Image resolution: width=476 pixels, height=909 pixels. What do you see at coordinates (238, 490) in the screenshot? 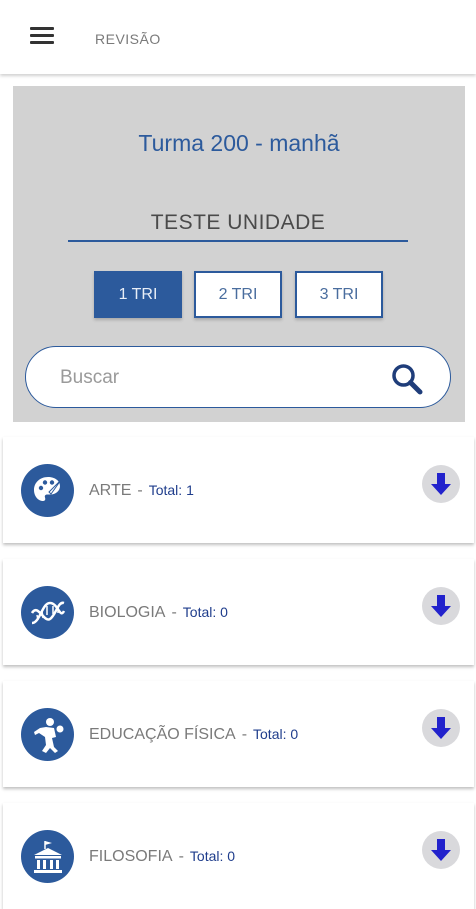
I see `subject-card-arte: ARTE - Total: 1` at bounding box center [238, 490].